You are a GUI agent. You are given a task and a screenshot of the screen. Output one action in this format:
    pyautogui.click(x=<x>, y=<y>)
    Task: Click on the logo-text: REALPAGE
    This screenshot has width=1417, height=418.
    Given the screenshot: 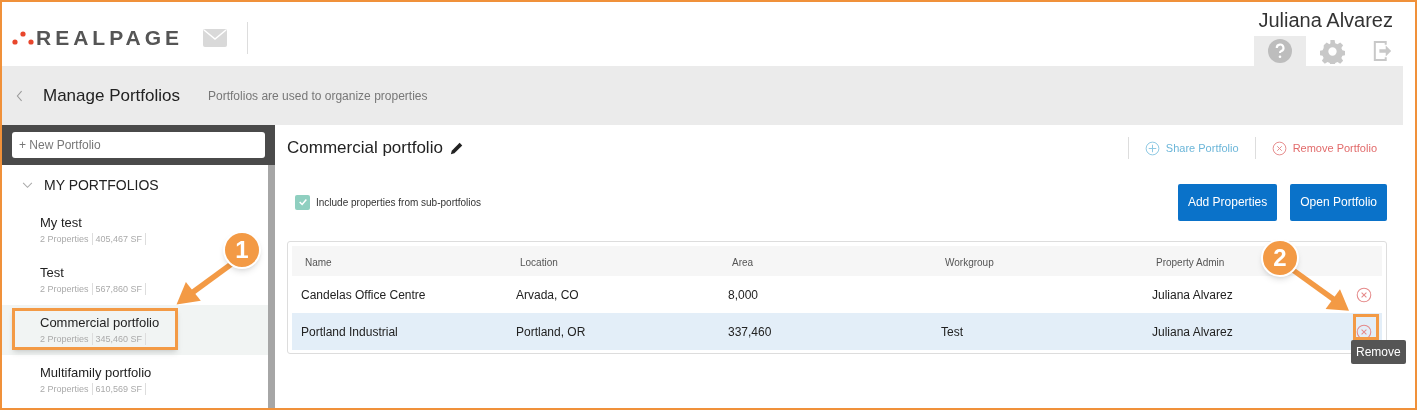 What is the action you would take?
    pyautogui.click(x=110, y=38)
    